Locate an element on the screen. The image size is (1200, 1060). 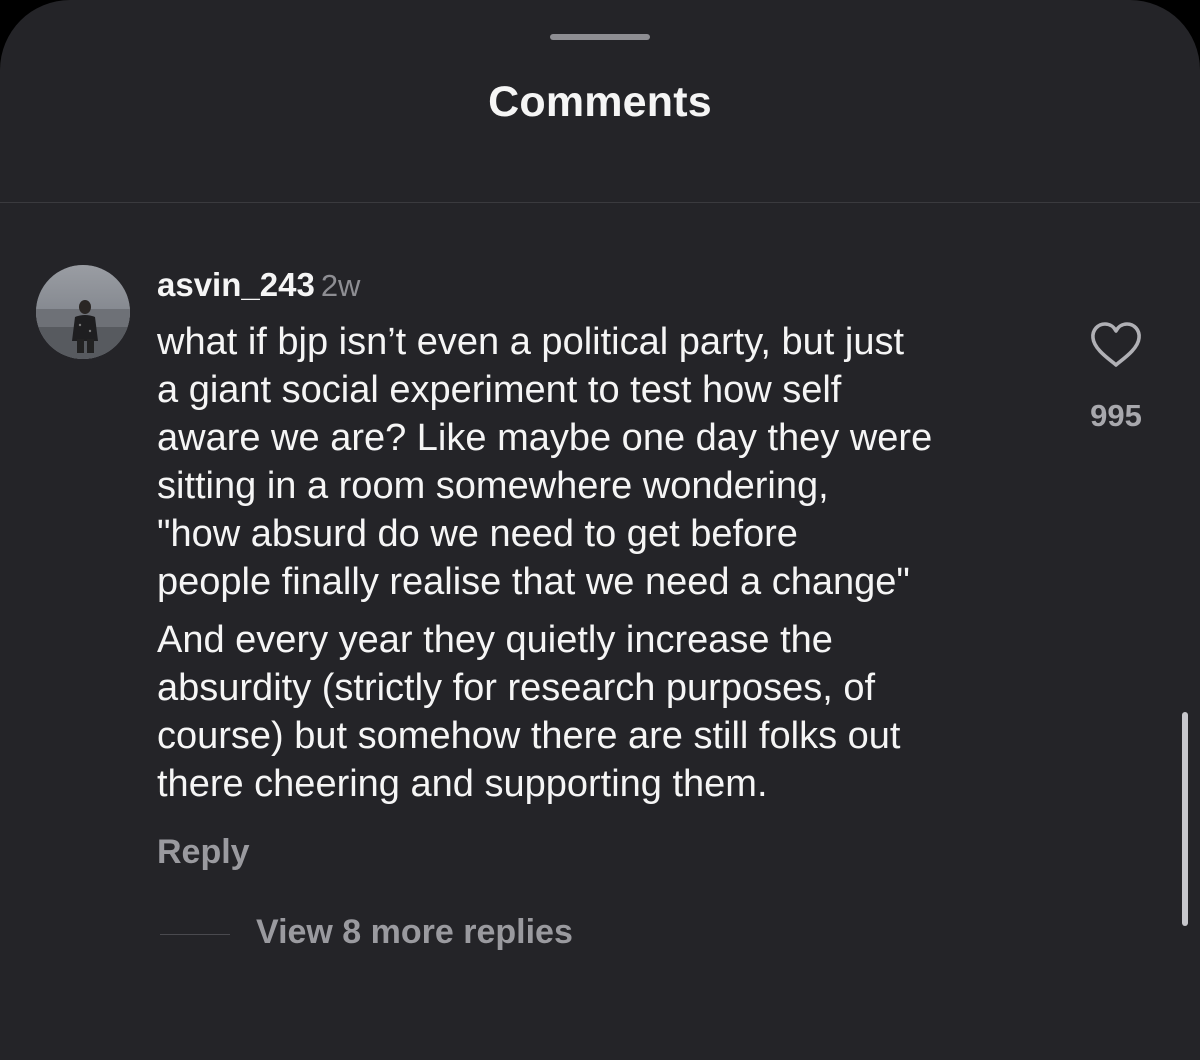
heart-icon is located at coordinates (1116, 344).